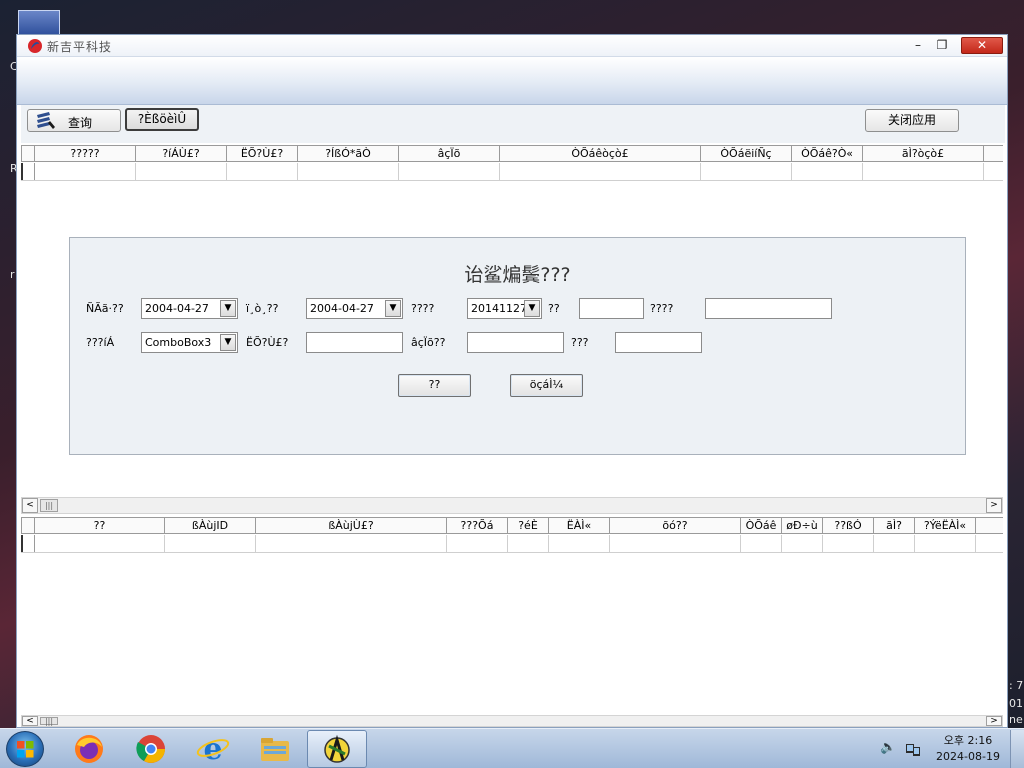  Describe the element at coordinates (342, 308) in the screenshot. I see `end-date-value: 2004-04-27` at that location.